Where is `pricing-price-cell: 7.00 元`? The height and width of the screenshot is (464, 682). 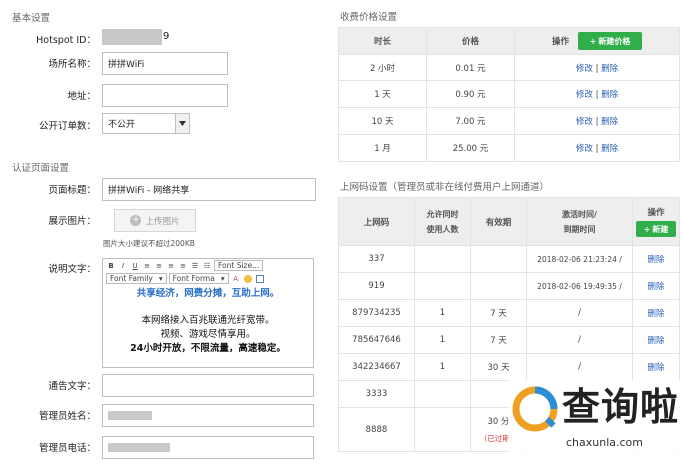
pricing-price-cell: 7.00 元 is located at coordinates (470, 121).